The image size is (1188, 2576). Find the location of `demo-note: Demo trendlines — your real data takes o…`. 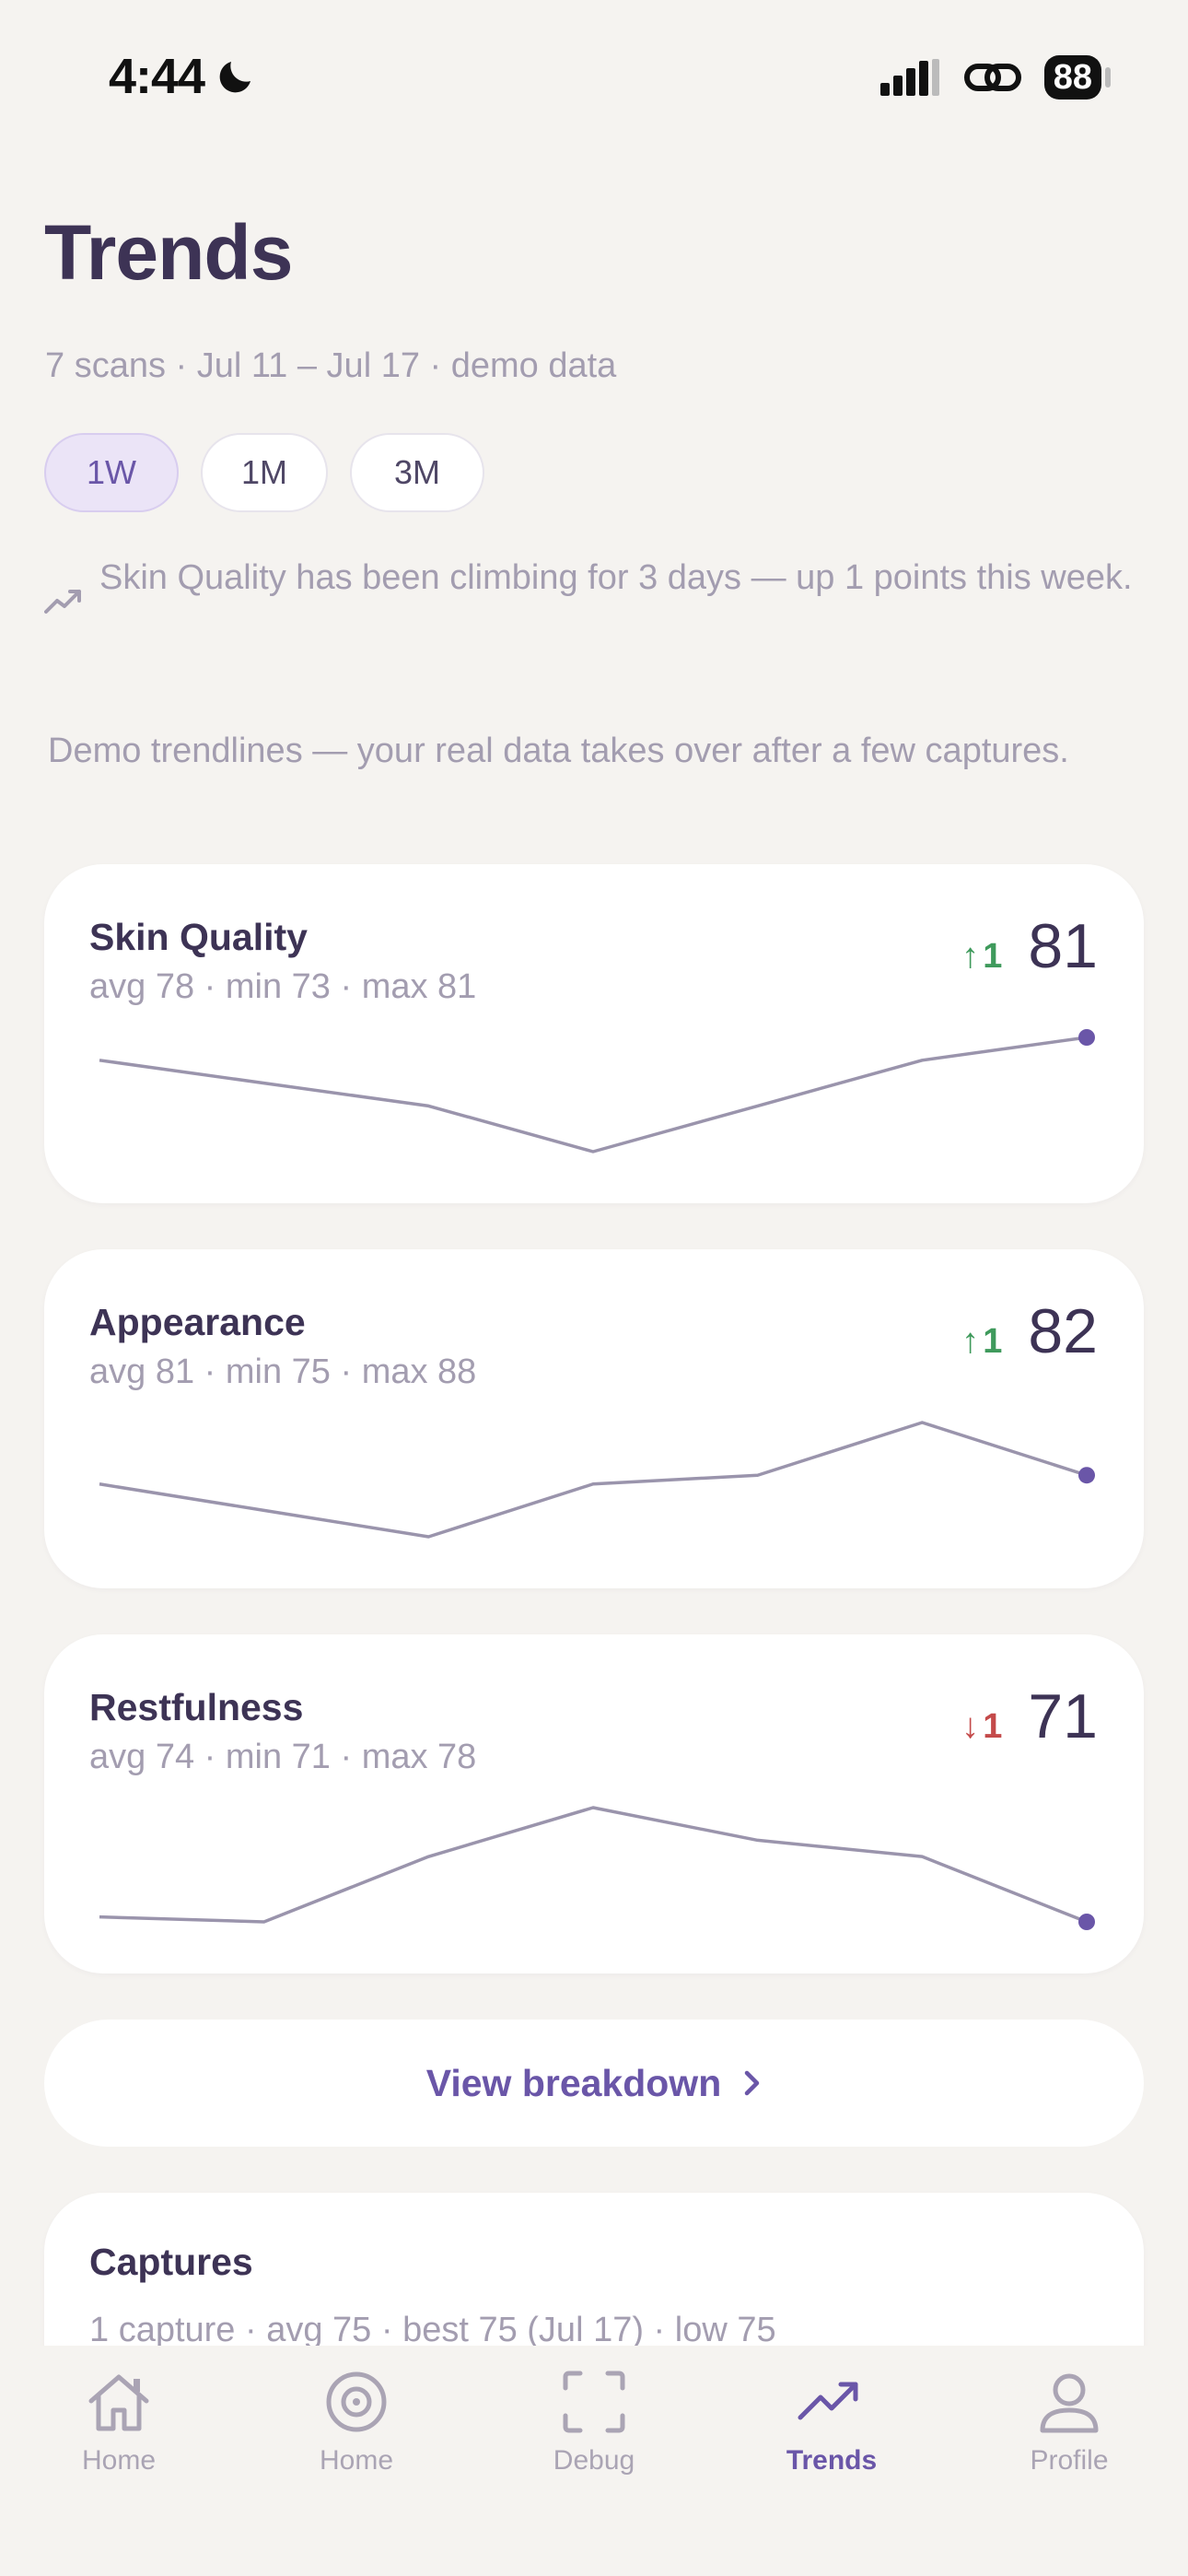

demo-note: Demo trendlines — your real data takes o… is located at coordinates (558, 751).